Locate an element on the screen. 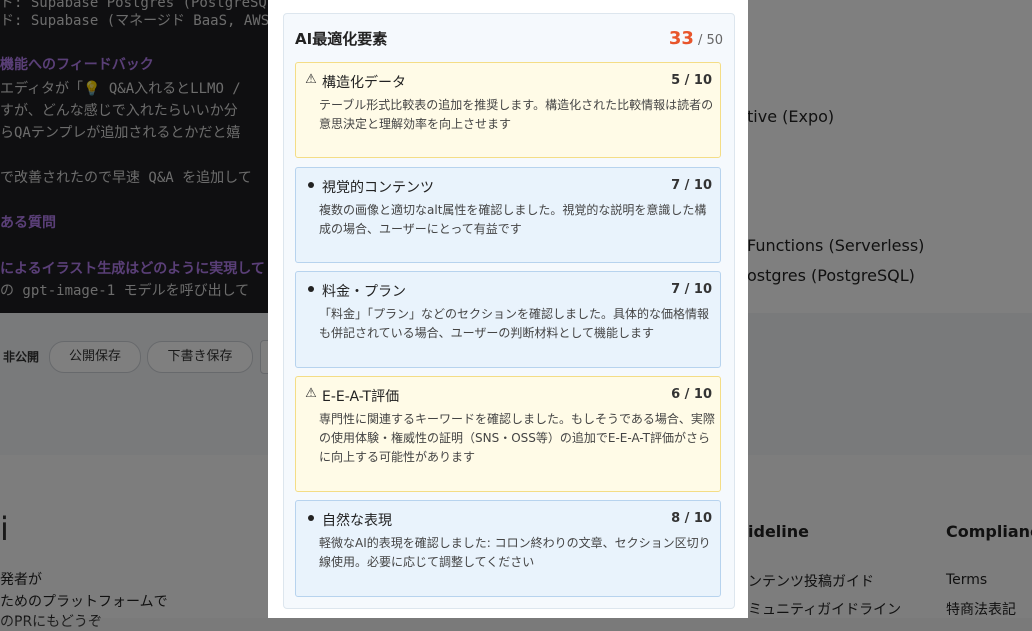  score-value: 33 is located at coordinates (681, 38).